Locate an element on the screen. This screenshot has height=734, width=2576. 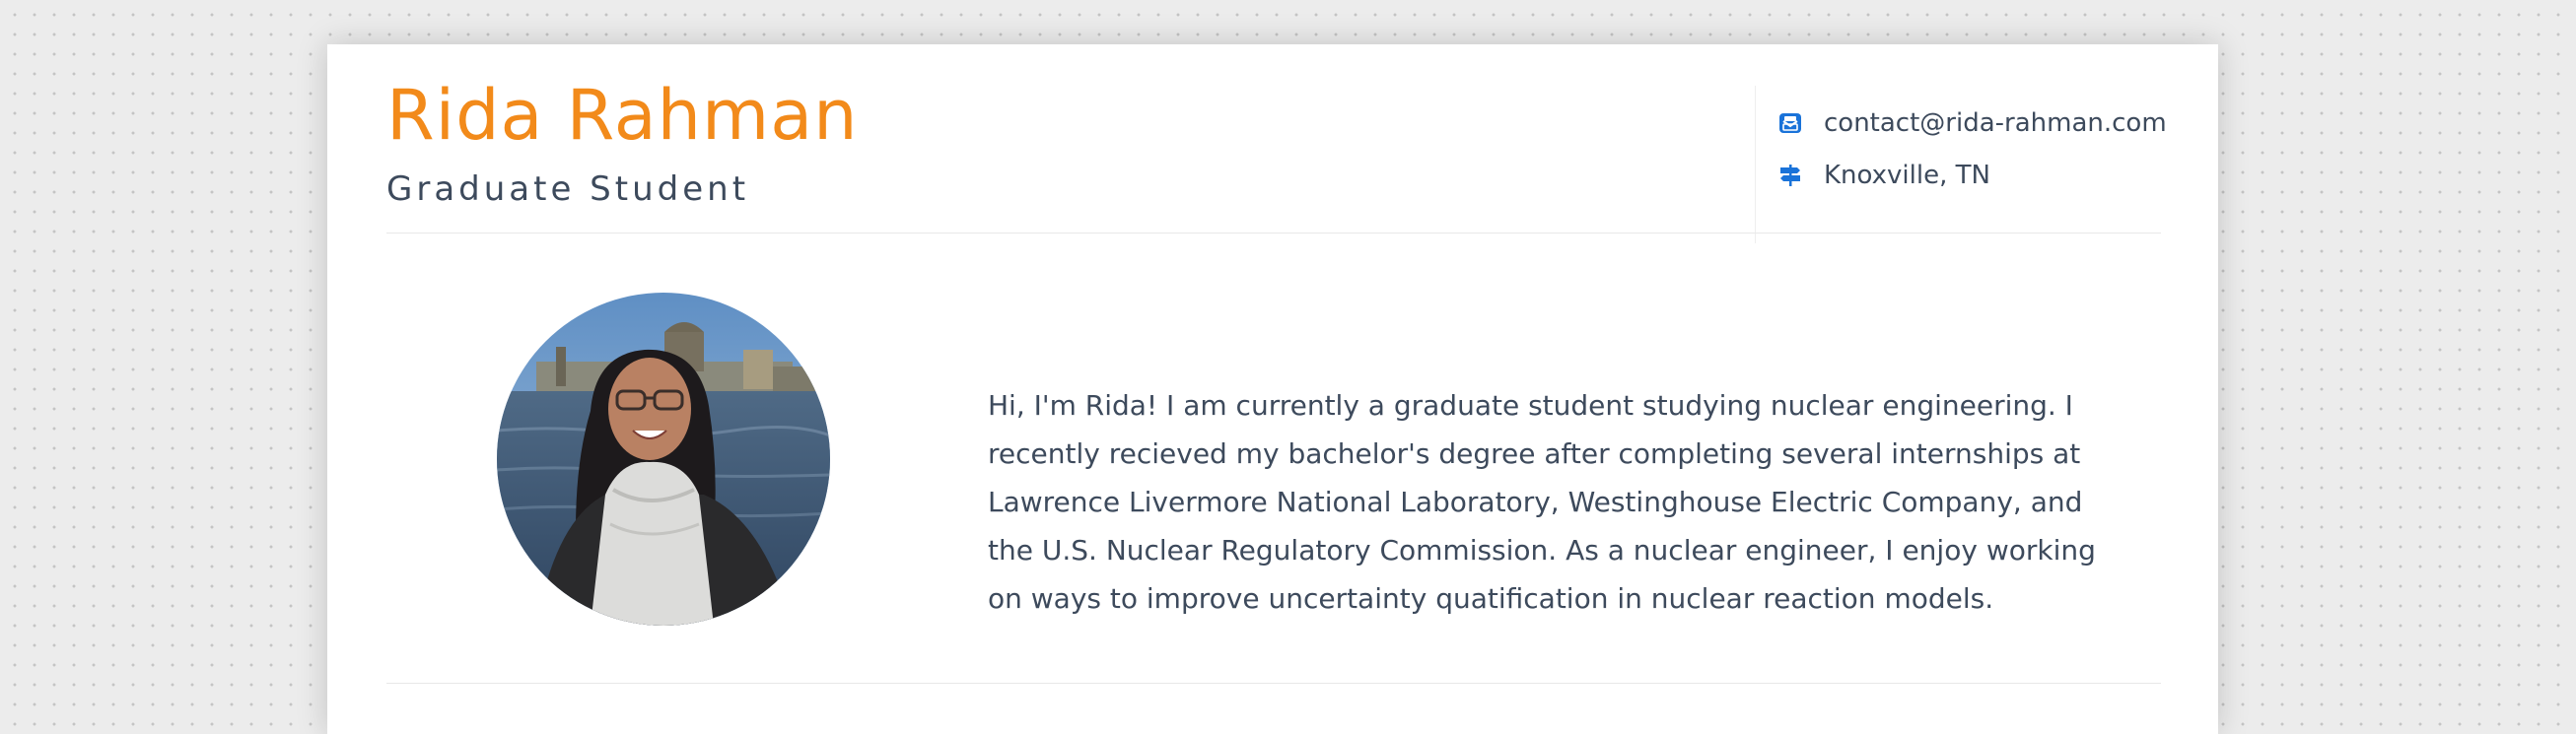
job-title: Graduate Student is located at coordinates (568, 189).